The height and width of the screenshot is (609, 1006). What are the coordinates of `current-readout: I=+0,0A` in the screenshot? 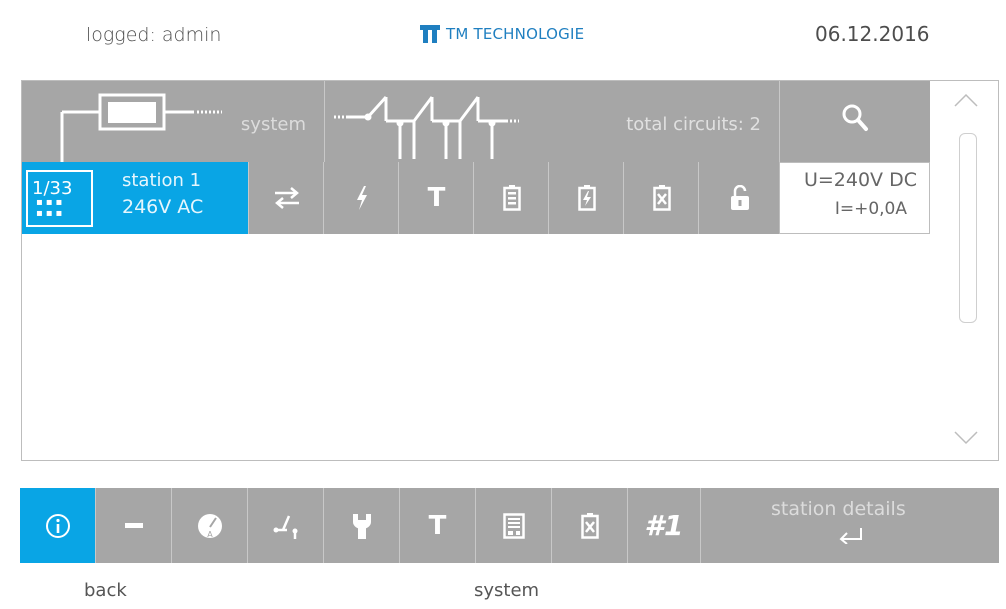 It's located at (870, 209).